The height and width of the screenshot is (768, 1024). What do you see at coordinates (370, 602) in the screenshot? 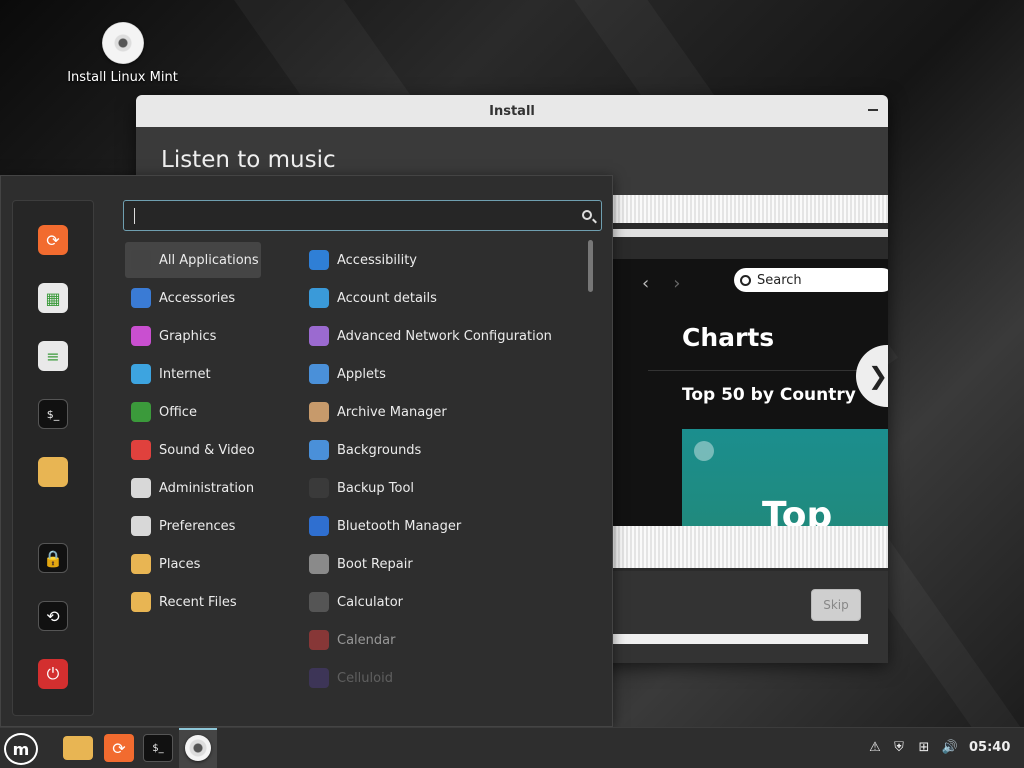
I see `app-label: Calculator` at bounding box center [370, 602].